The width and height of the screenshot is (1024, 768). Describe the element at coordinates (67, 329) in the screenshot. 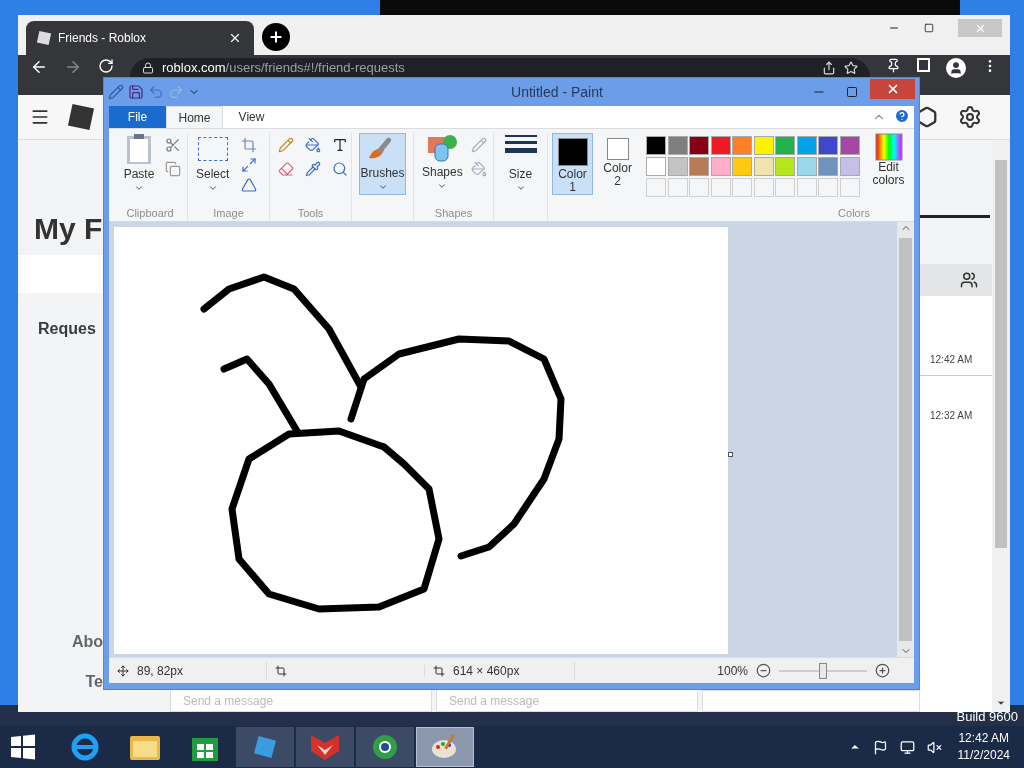

I see `section-title: Reques` at that location.